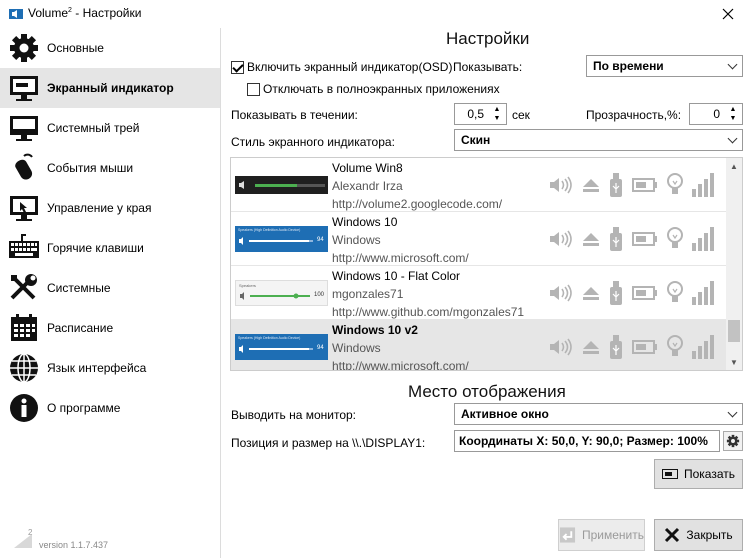 Image resolution: width=751 pixels, height=558 pixels. Describe the element at coordinates (16, 14) in the screenshot. I see `app-icon` at that location.